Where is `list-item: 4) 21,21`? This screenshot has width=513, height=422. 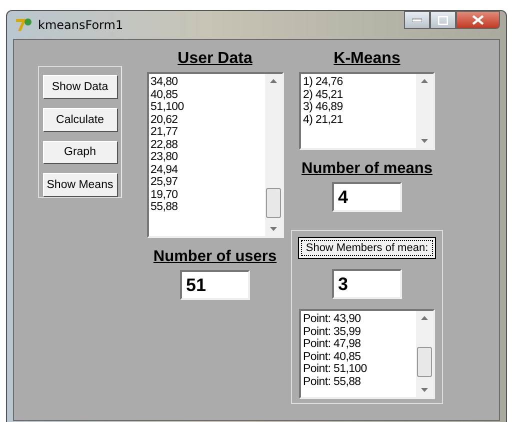
list-item: 4) 21,21 is located at coordinates (358, 120).